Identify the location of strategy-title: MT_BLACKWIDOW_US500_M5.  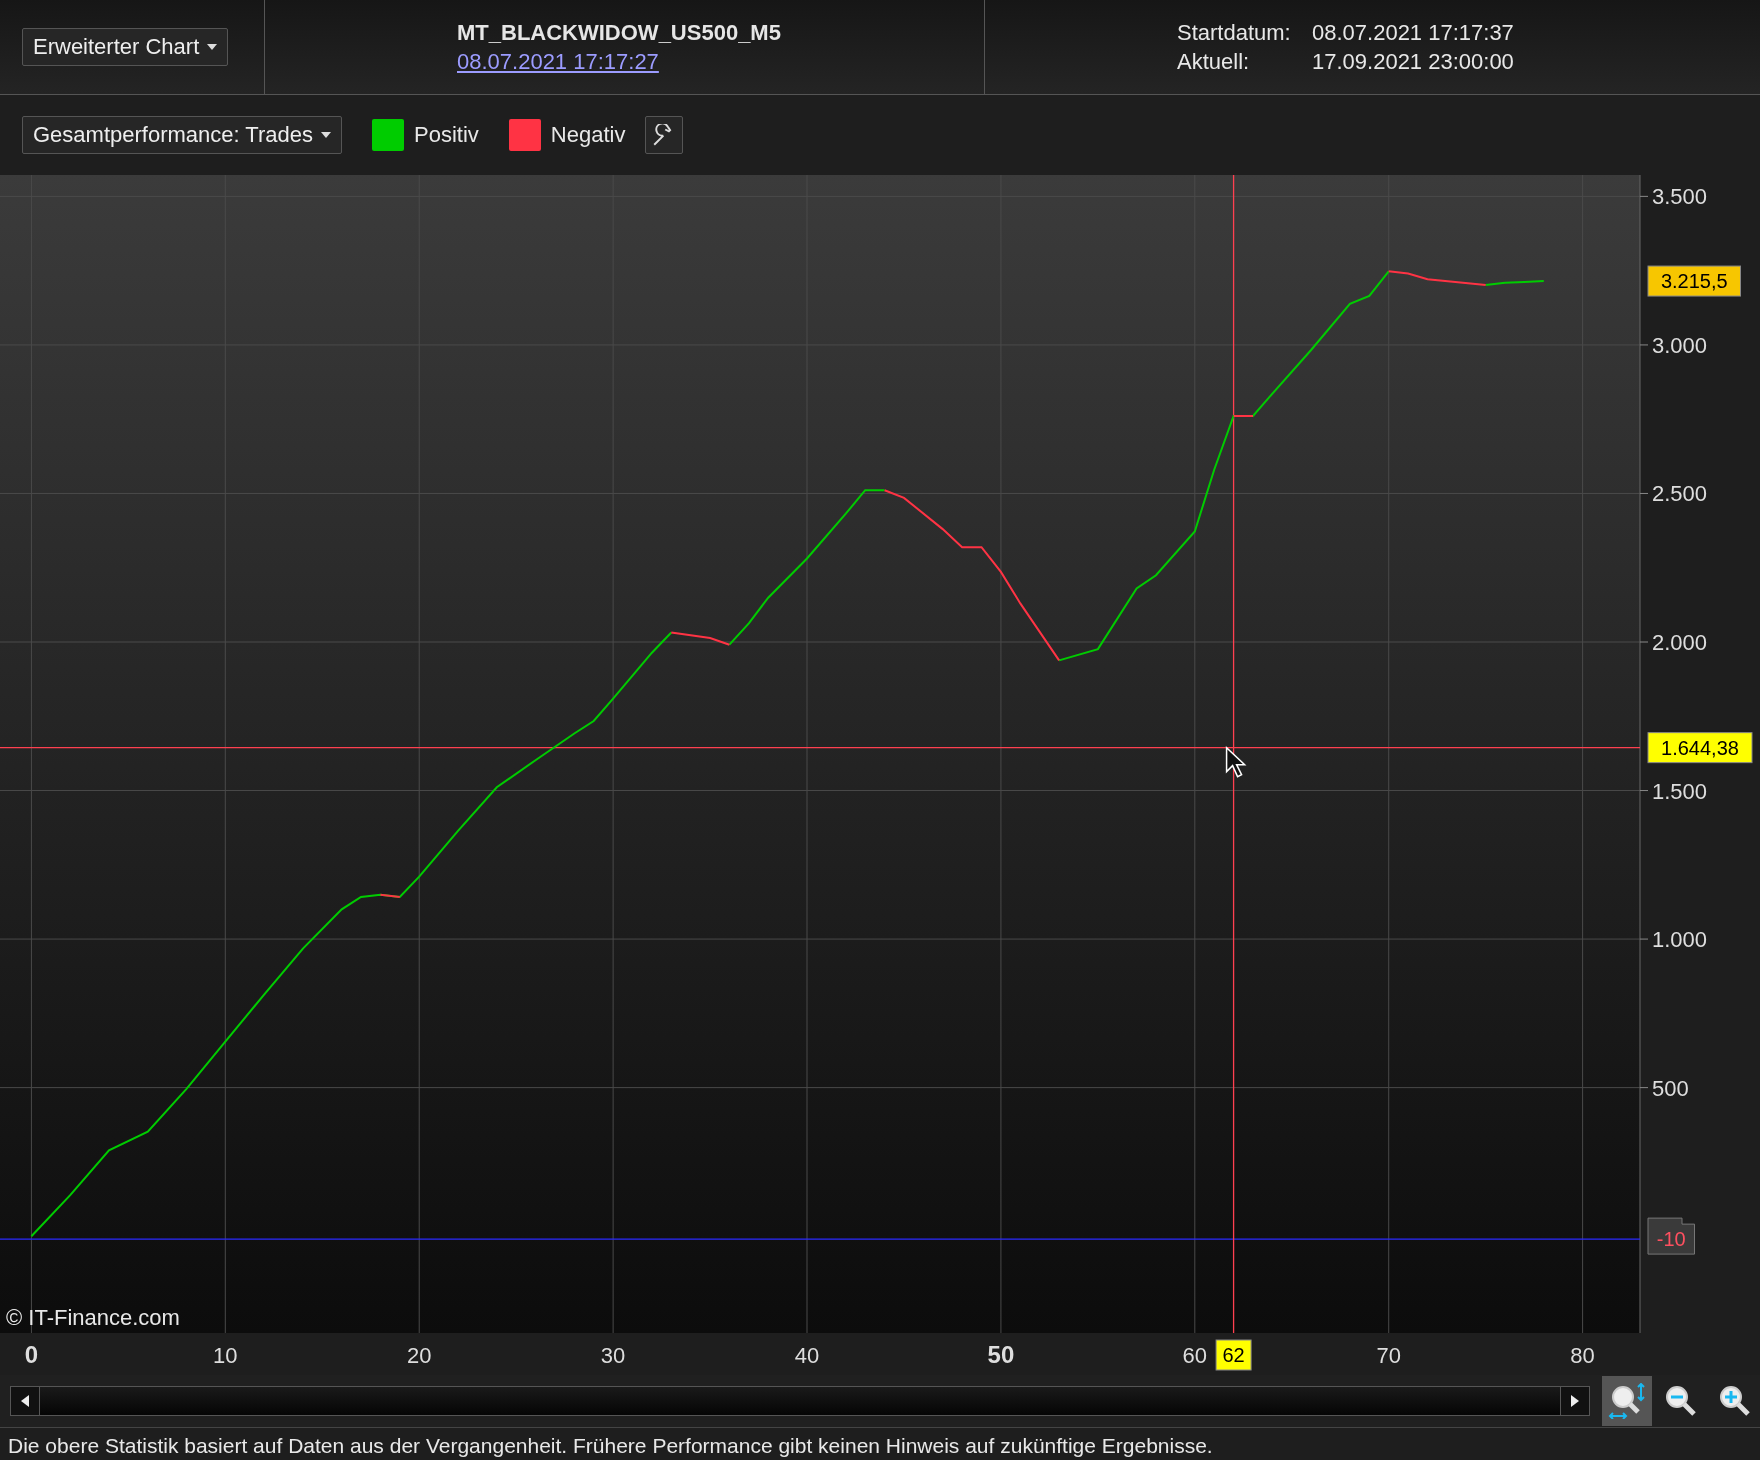
(619, 32).